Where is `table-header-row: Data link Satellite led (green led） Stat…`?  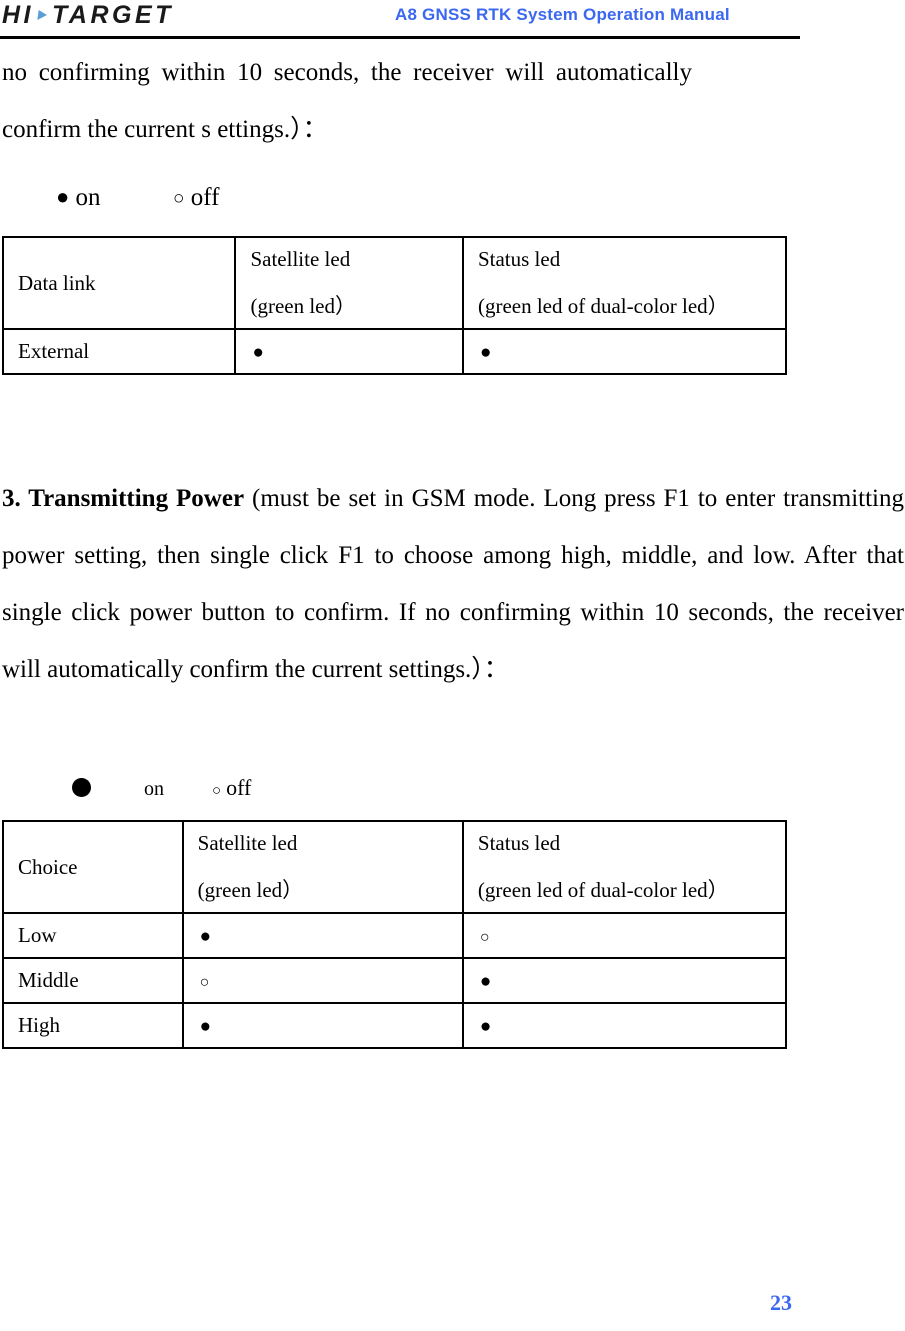
table-header-row: Data link Satellite led (green led） Stat… is located at coordinates (394, 283).